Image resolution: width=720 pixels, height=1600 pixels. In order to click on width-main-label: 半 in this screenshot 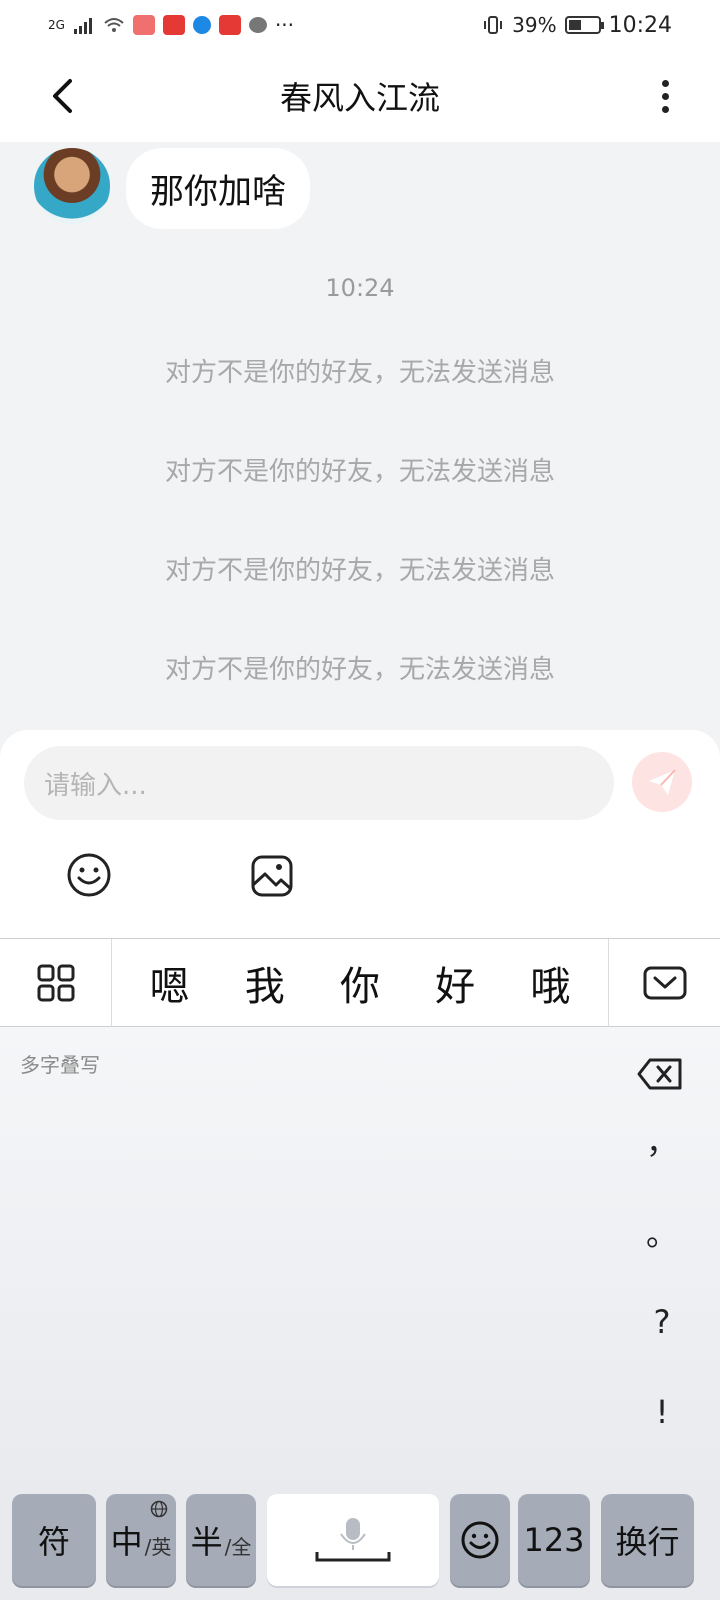, I will do `click(206, 1542)`.